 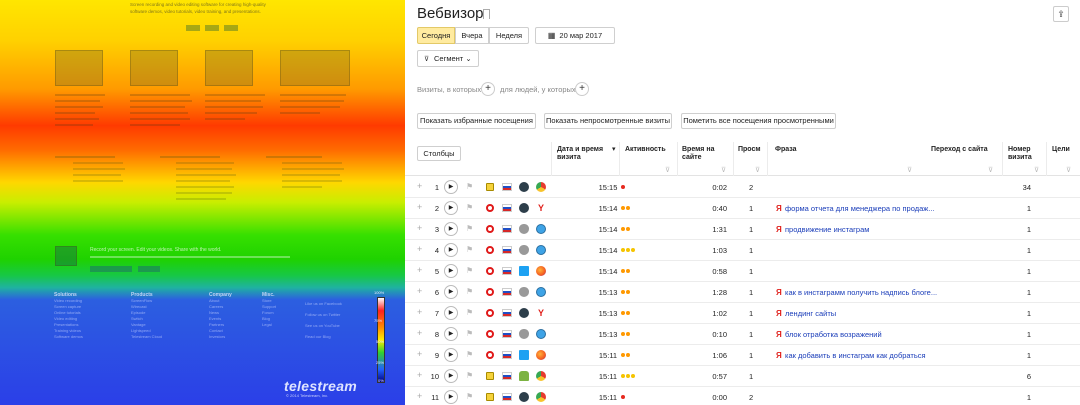 What do you see at coordinates (645, 150) in the screenshot?
I see `col-header-activity: Активность` at bounding box center [645, 150].